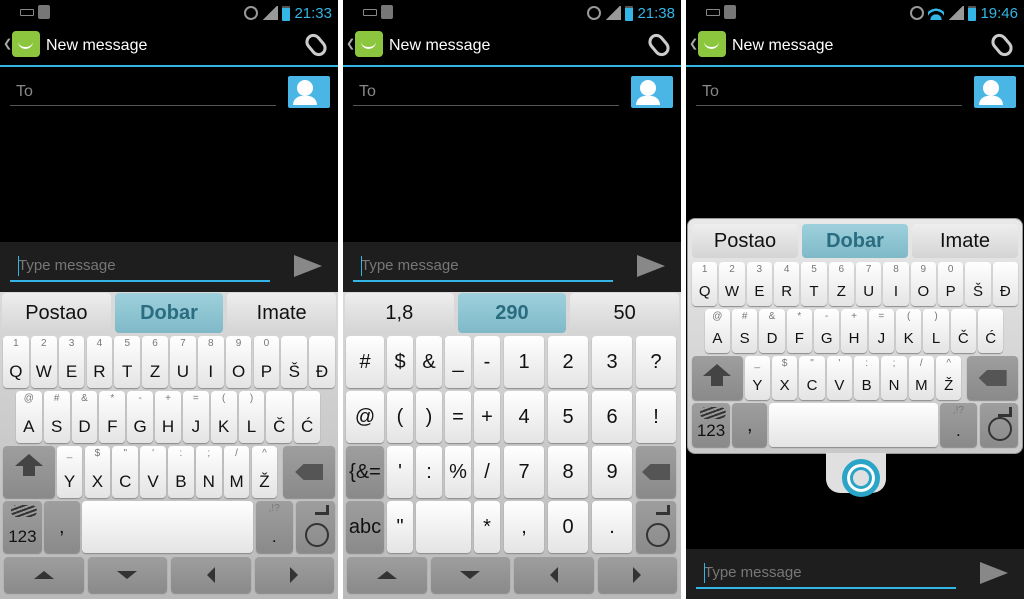 Image resolution: width=1024 pixels, height=599 pixels. Describe the element at coordinates (44, 575) in the screenshot. I see `arrow-up-key` at that location.